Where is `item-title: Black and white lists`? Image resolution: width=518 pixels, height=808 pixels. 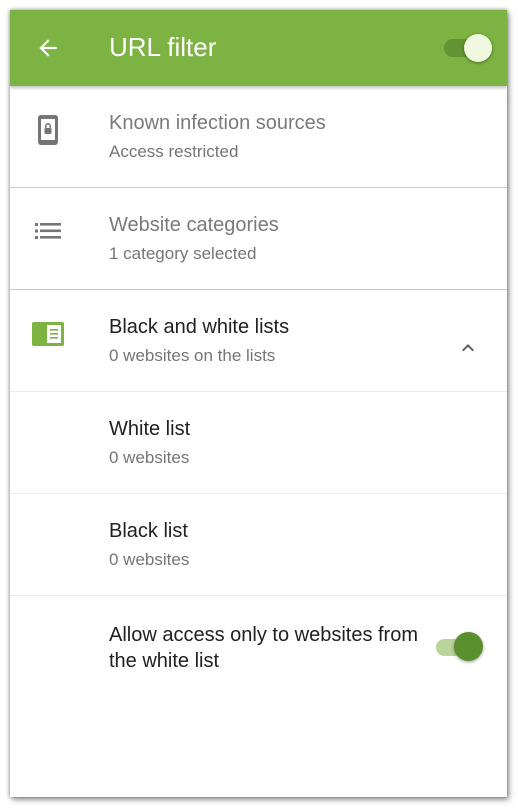
item-title: Black and white lists is located at coordinates (199, 327).